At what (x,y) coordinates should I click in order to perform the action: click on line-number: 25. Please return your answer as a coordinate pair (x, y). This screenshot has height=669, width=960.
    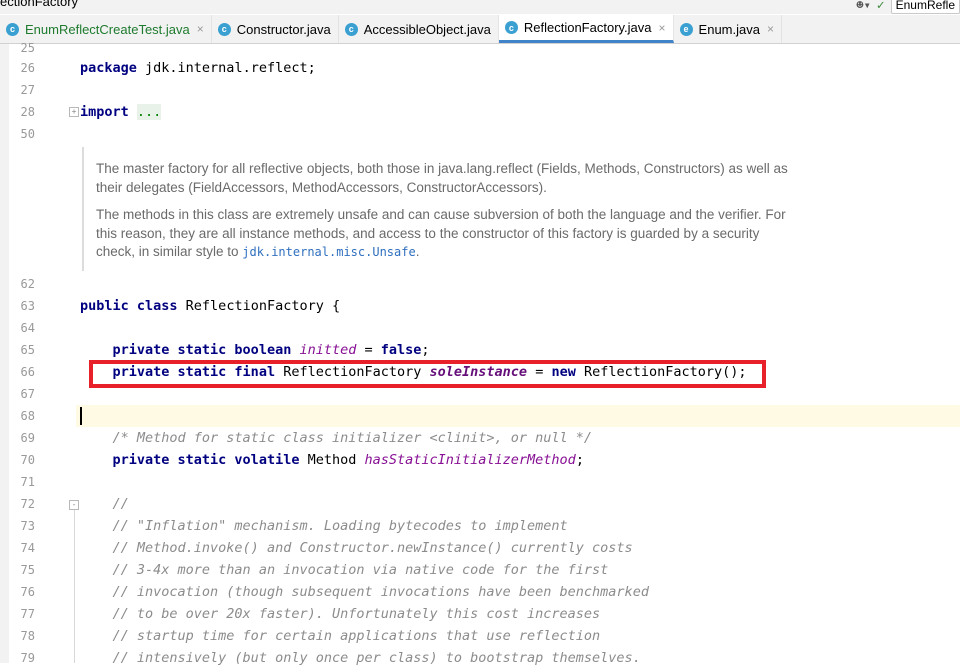
    Looking at the image, I should click on (27, 48).